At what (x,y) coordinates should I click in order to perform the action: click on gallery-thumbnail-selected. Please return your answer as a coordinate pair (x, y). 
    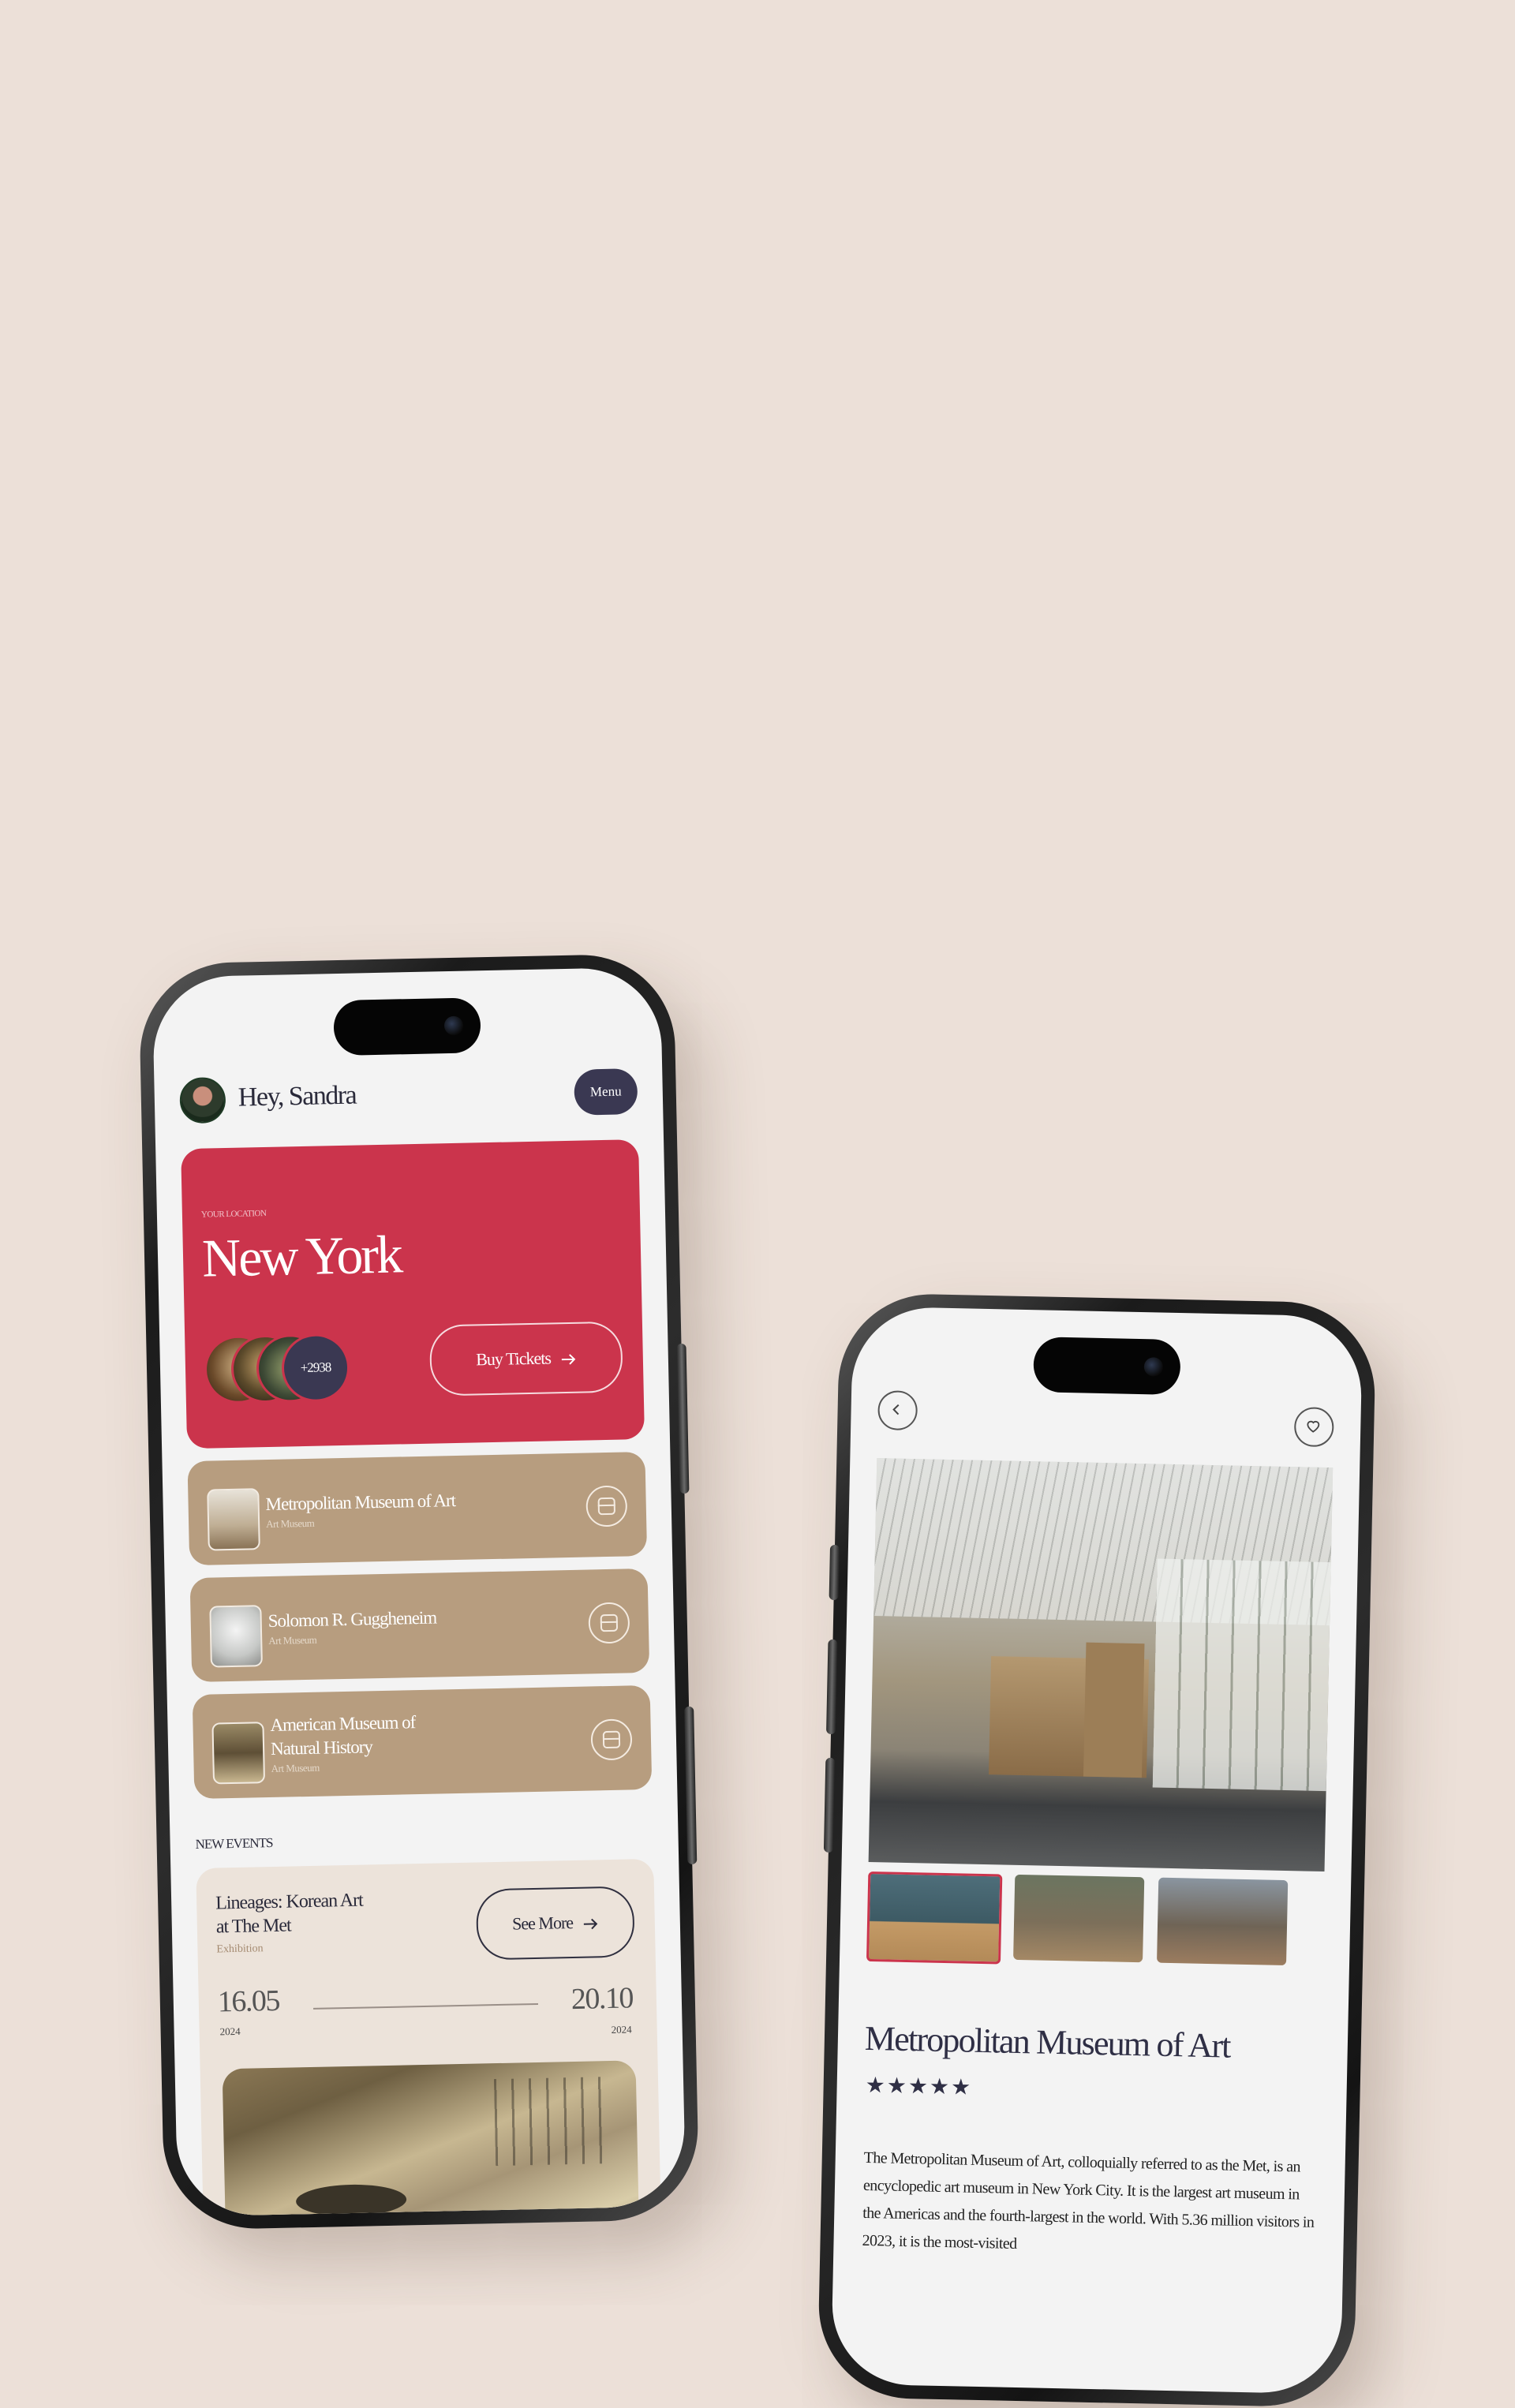
    Looking at the image, I should click on (935, 1918).